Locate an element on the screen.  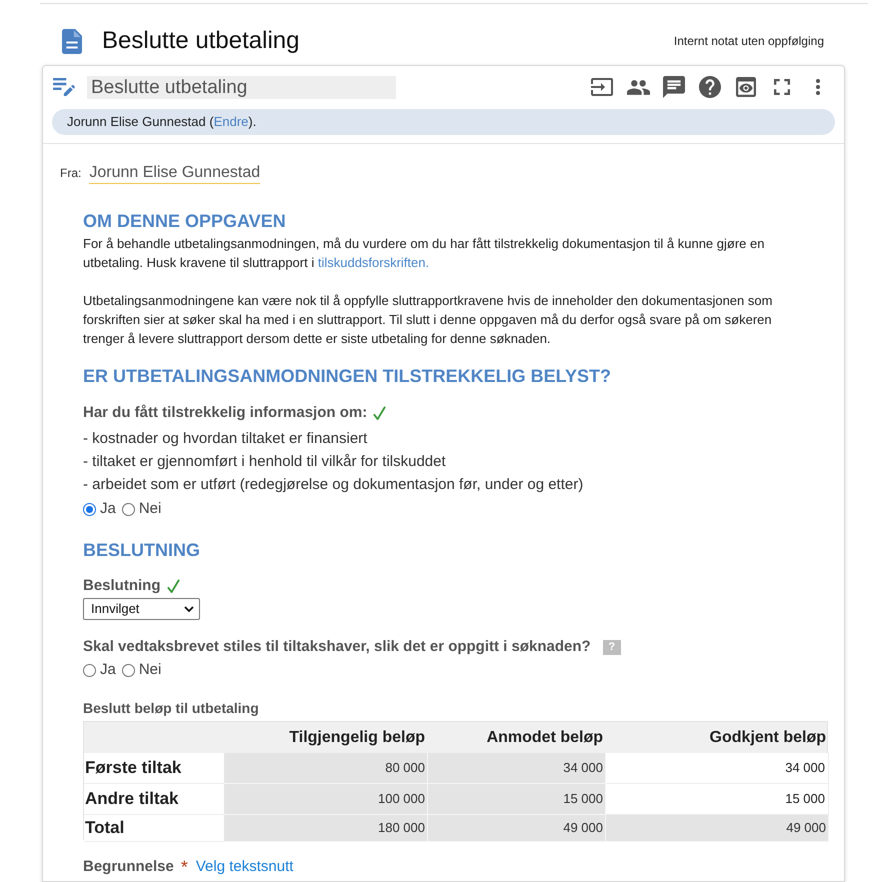
description-paragraph: For å behandle utbetalingsanmodningen, må du vurdere om du har fått tilstrekkelig dokumentasjon til å kunne gjøre en utbetaling. Husk kravene til sluttrapport i tilskuddsforskriften. is located at coordinates (424, 253).